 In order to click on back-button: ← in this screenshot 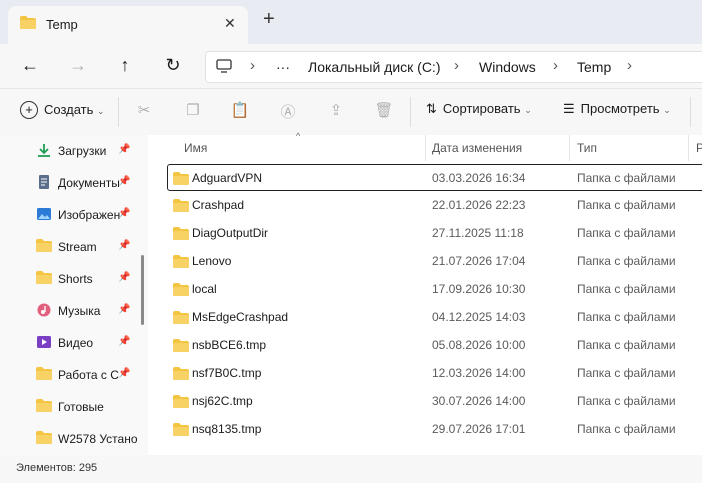, I will do `click(30, 65)`.